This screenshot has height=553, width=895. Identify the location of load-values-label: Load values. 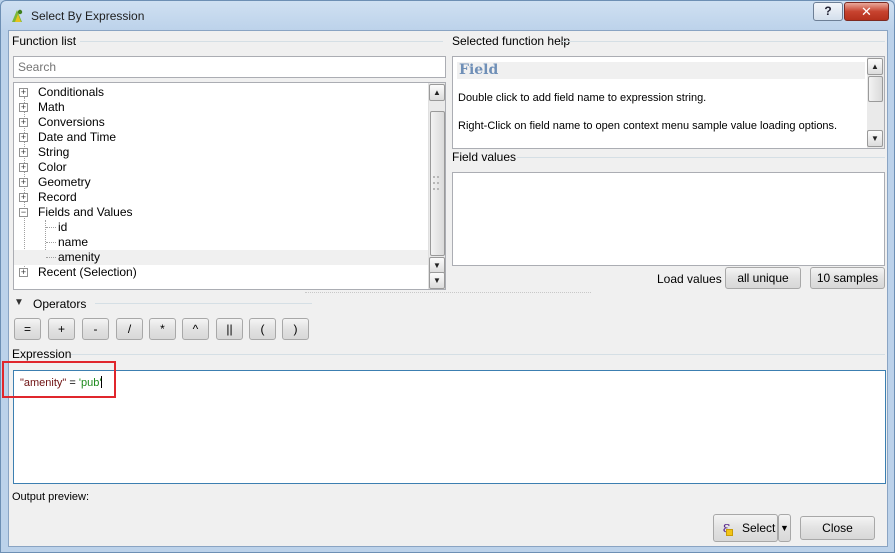
(689, 279).